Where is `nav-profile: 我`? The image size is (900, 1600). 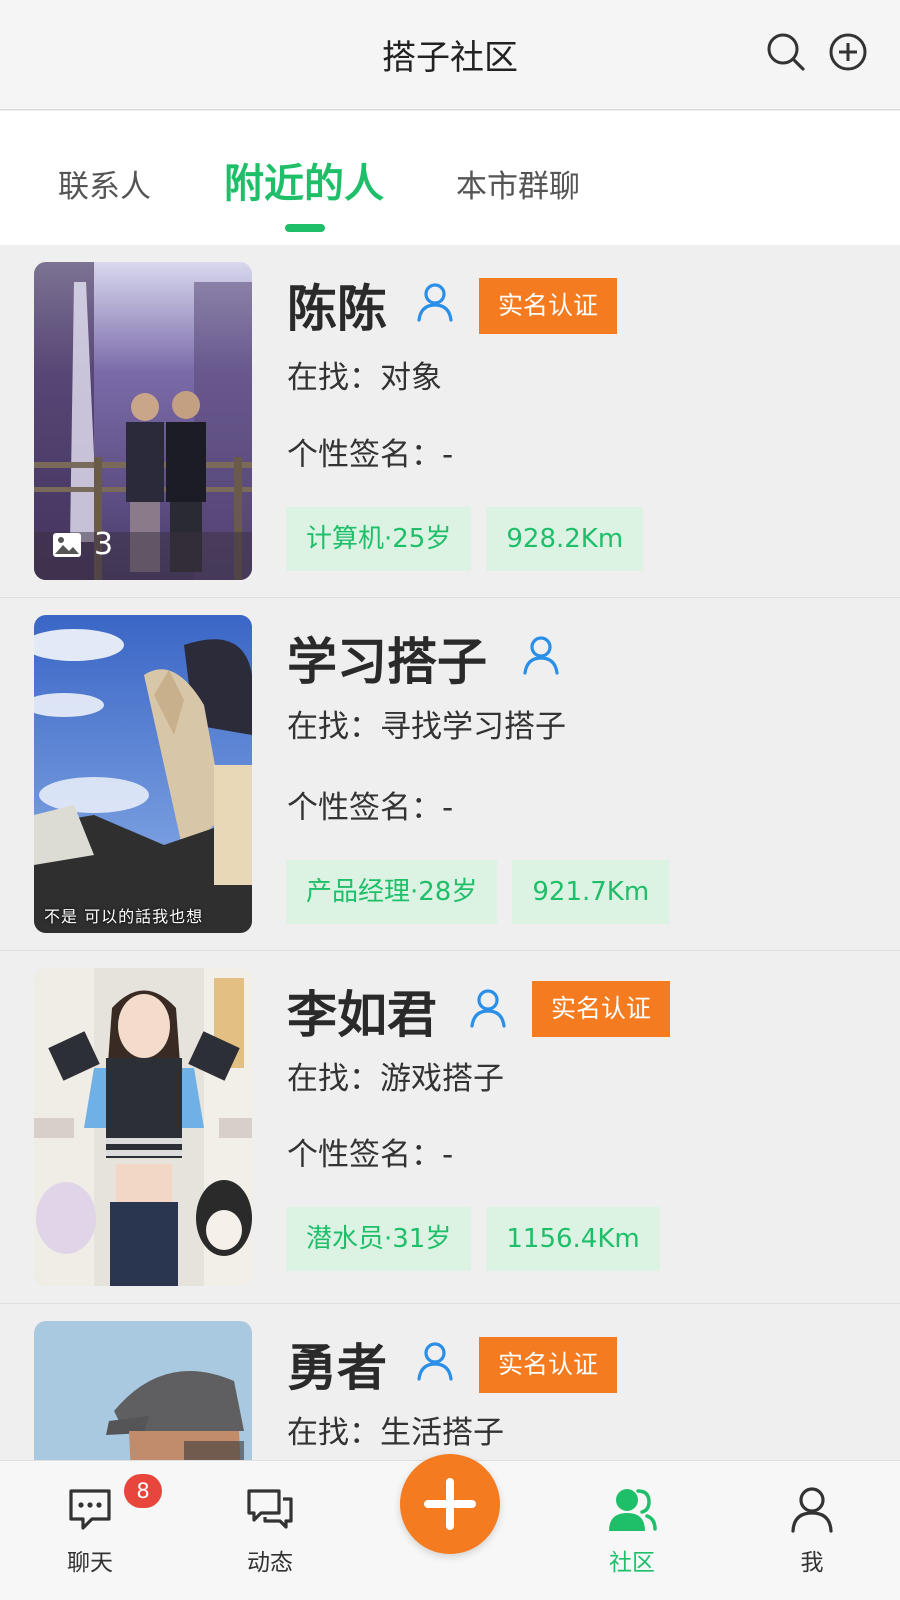
nav-profile: 我 is located at coordinates (812, 1531).